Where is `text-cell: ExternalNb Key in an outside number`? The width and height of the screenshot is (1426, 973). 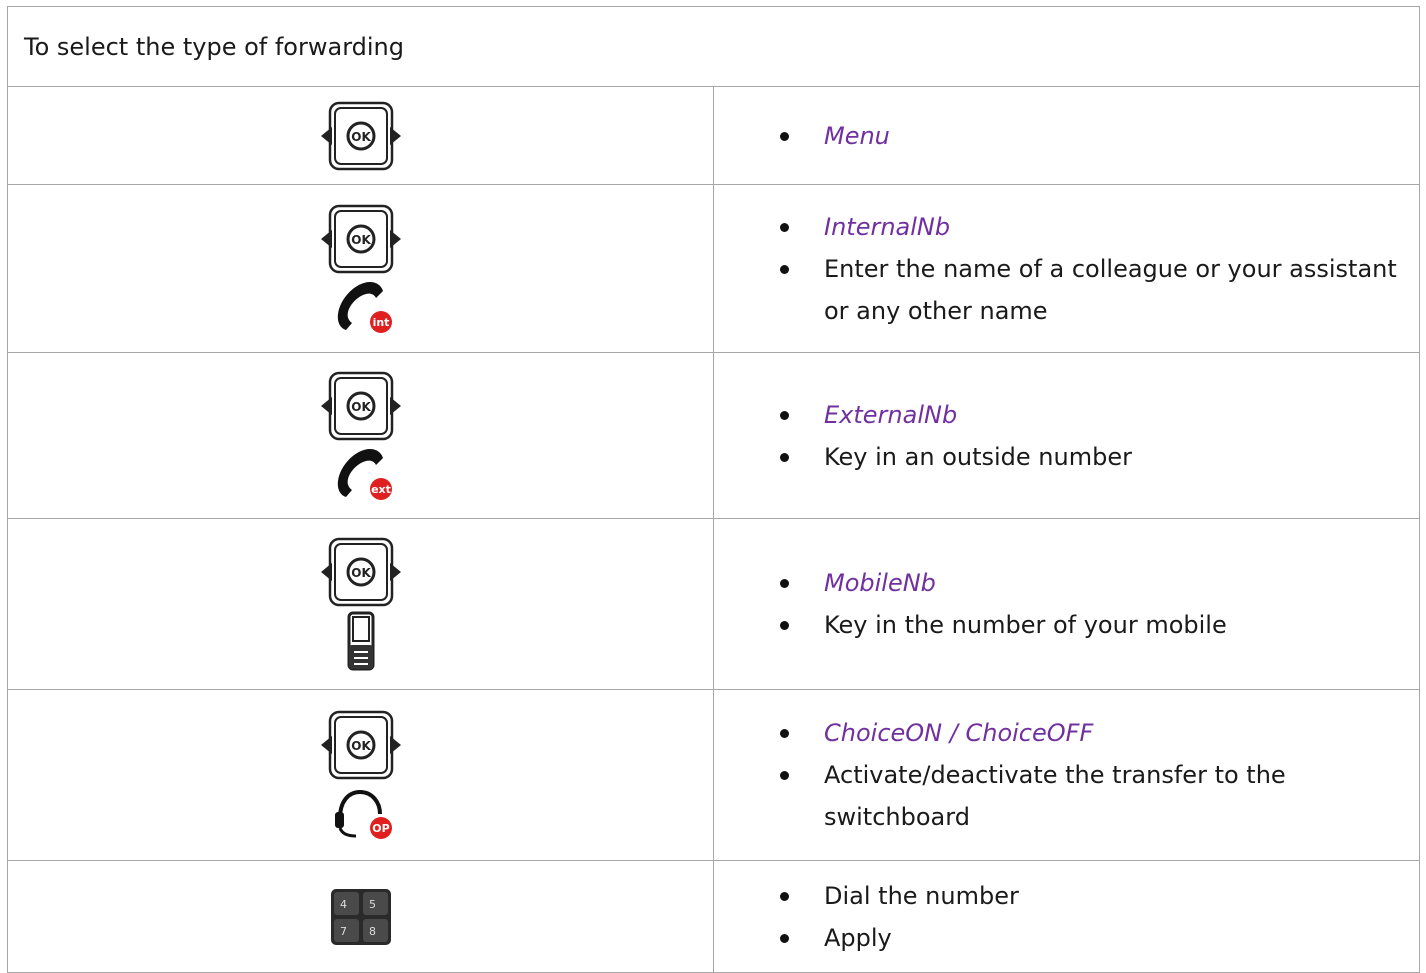
text-cell: ExternalNb Key in an outside number is located at coordinates (1066, 435).